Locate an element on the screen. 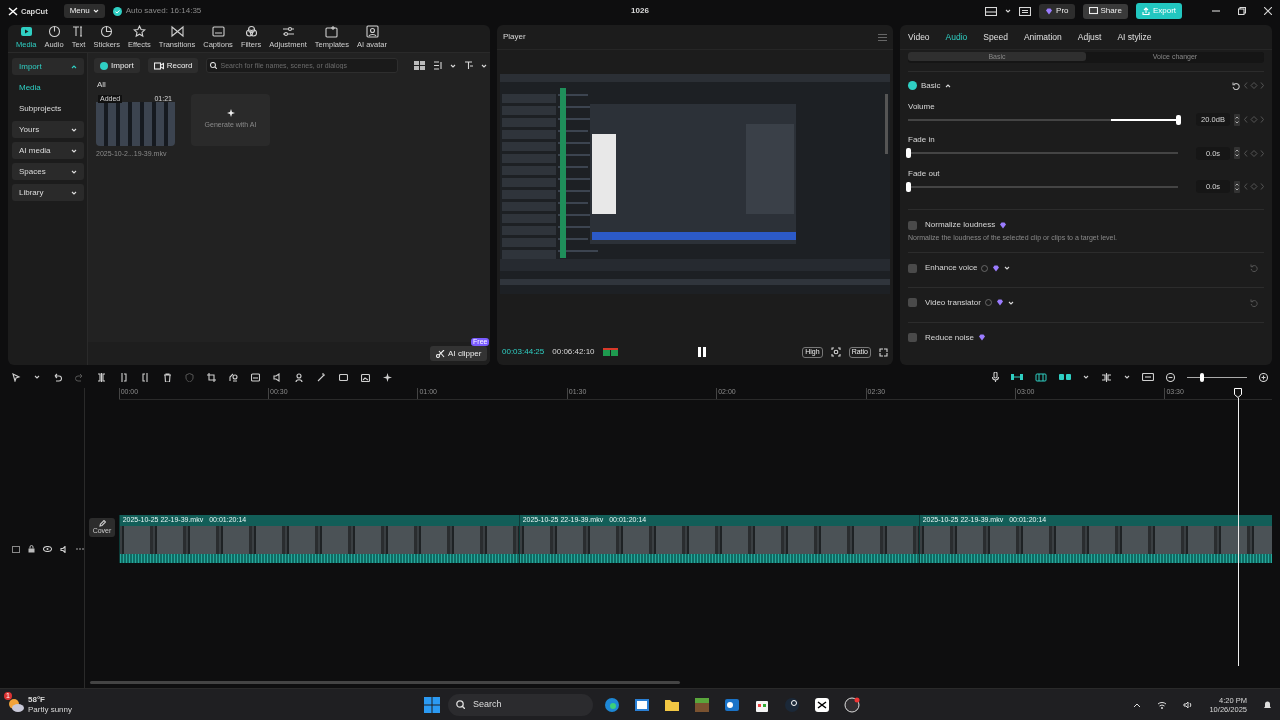 Image resolution: width=1280 pixels, height=720 pixels. panel-tab: Speed is located at coordinates (995, 37).